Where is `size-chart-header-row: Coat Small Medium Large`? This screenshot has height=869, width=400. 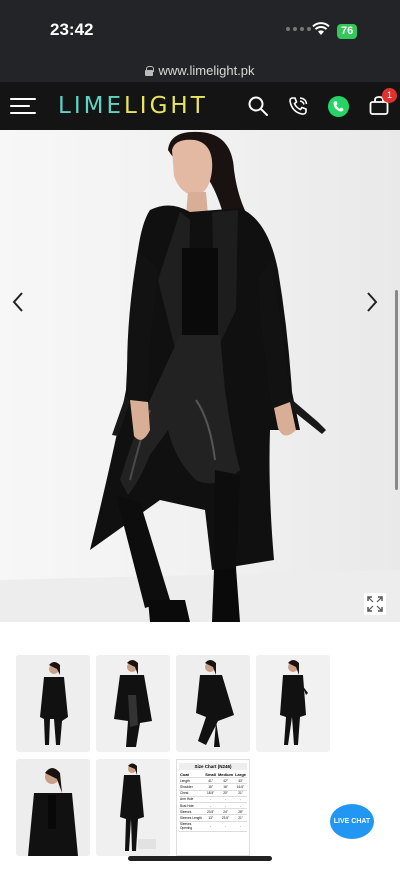 size-chart-header-row: Coat Small Medium Large is located at coordinates (213, 775).